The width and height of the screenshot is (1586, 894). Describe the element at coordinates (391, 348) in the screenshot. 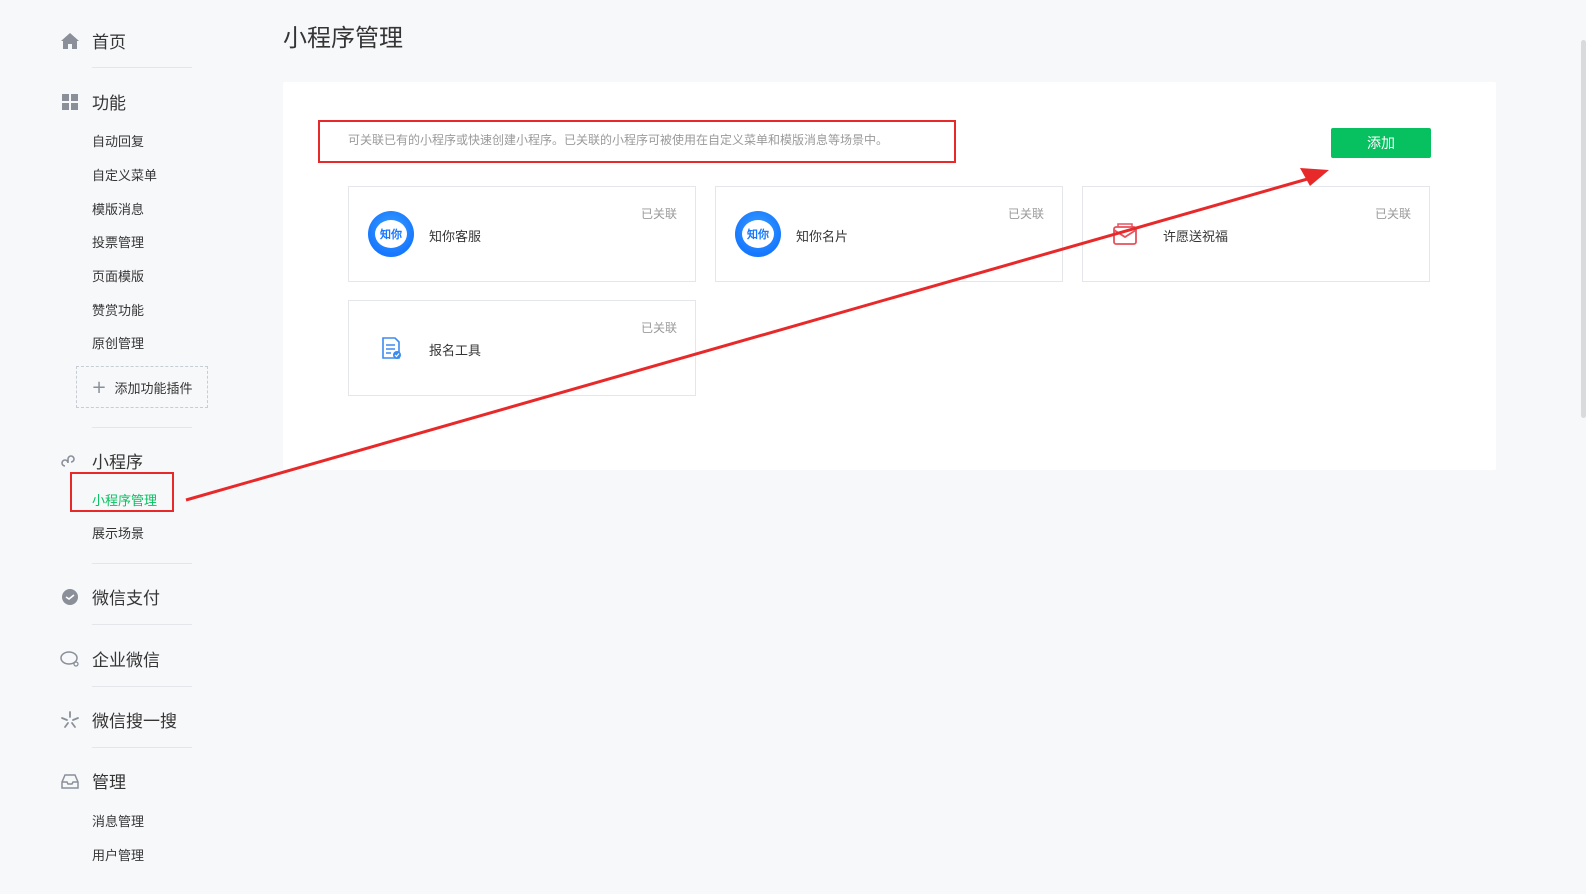

I see `form-doc-icon` at that location.